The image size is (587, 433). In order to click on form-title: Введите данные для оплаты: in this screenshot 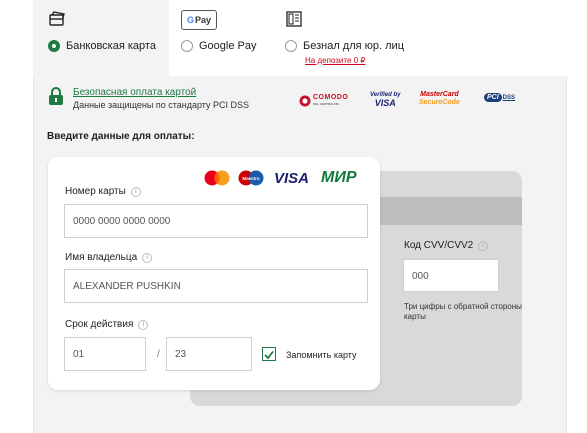, I will do `click(121, 136)`.